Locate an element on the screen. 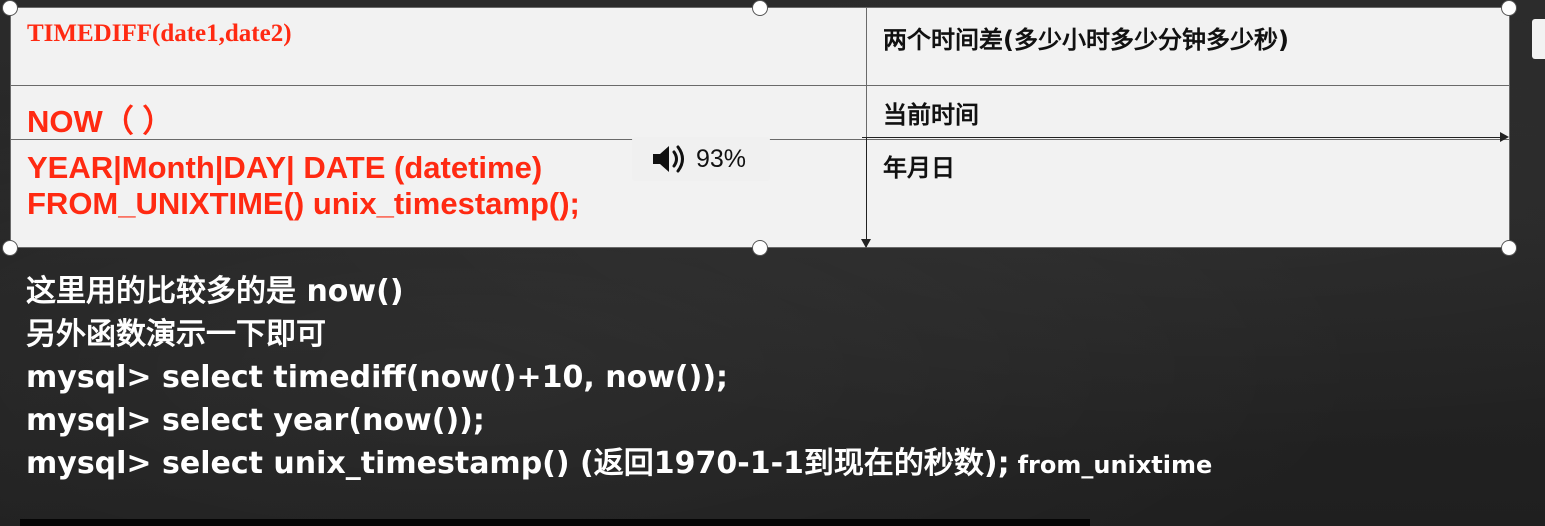 The height and width of the screenshot is (526, 1545). function-description: 年月日 is located at coordinates (919, 168).